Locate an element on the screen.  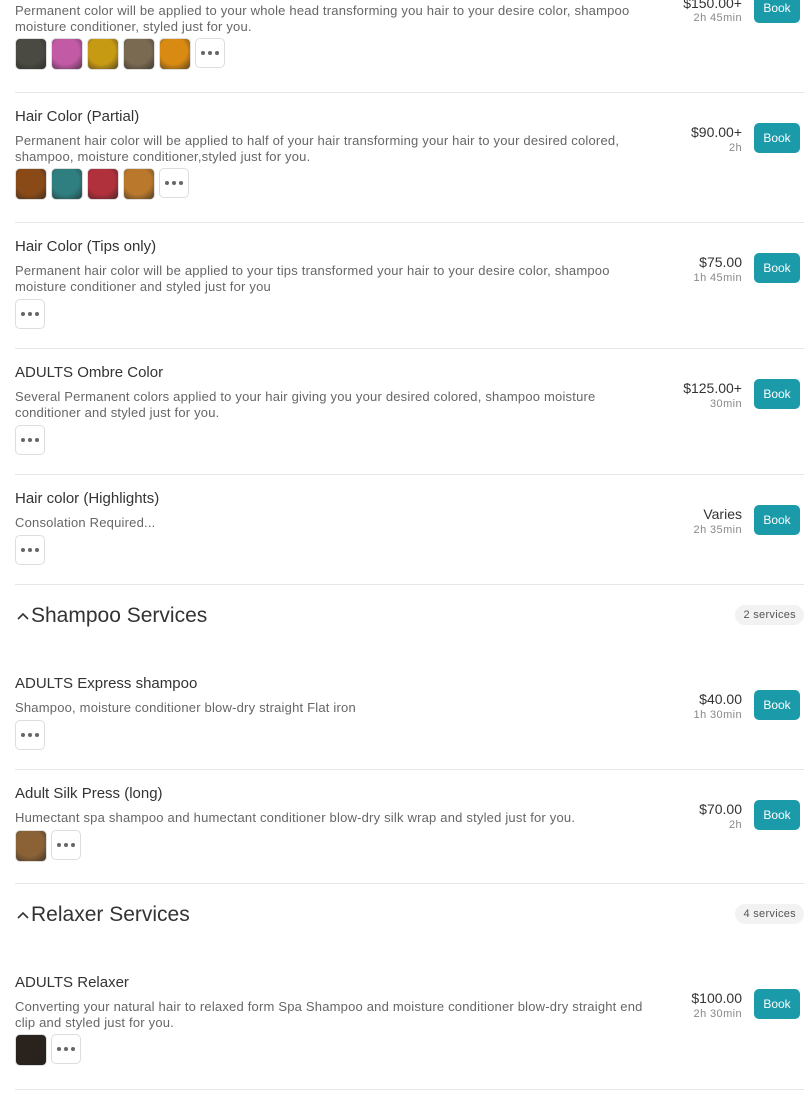
service-duration: 2h 45min is located at coordinates (717, 18).